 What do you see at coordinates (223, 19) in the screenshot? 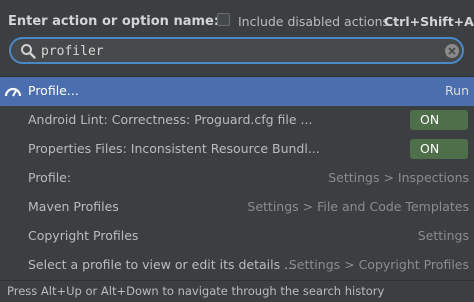
I see `include-disabled-checkbox` at bounding box center [223, 19].